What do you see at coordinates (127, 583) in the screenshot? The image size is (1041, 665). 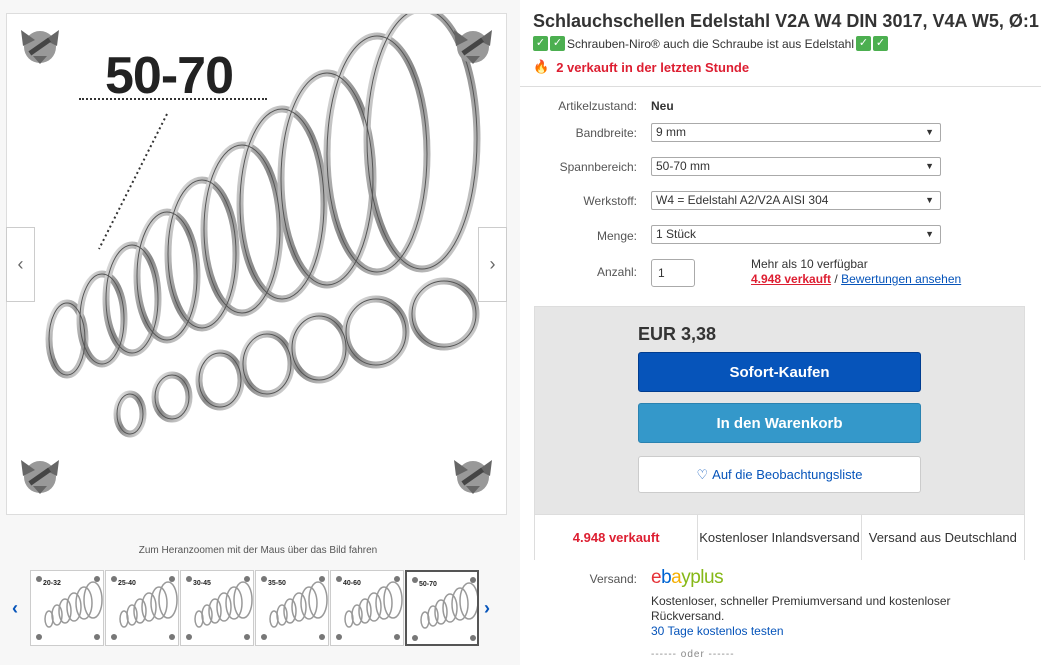 I see `thumbnail-size-label: 25-40` at bounding box center [127, 583].